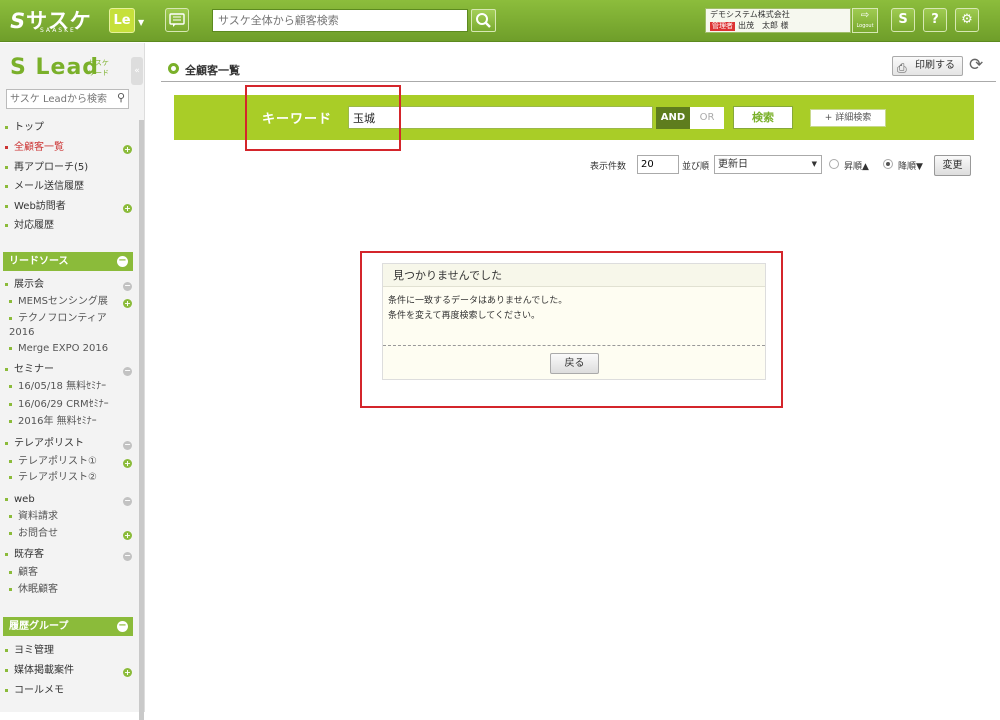 This screenshot has width=1000, height=720. What do you see at coordinates (70, 285) in the screenshot?
I see `sidebar-group-exhibition: 展示会` at bounding box center [70, 285].